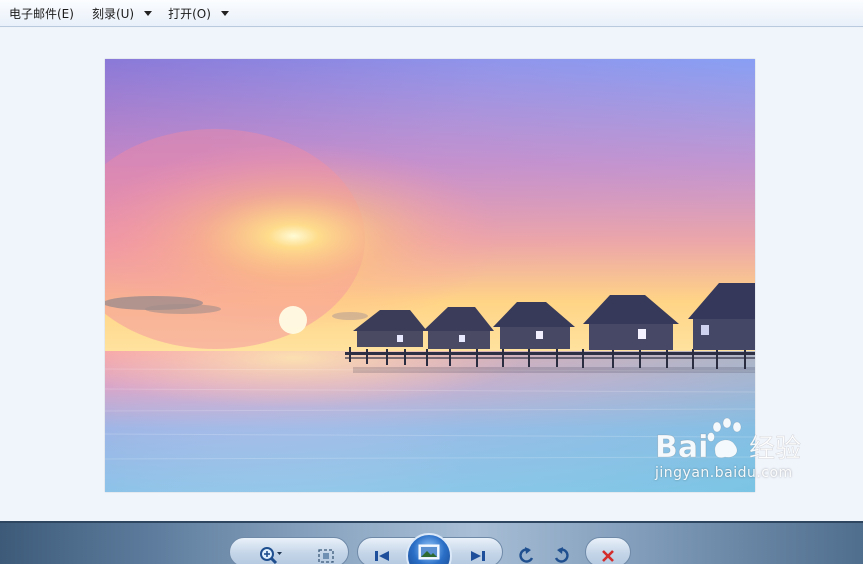  I want to click on svg-text: 经验, so click(775, 449).